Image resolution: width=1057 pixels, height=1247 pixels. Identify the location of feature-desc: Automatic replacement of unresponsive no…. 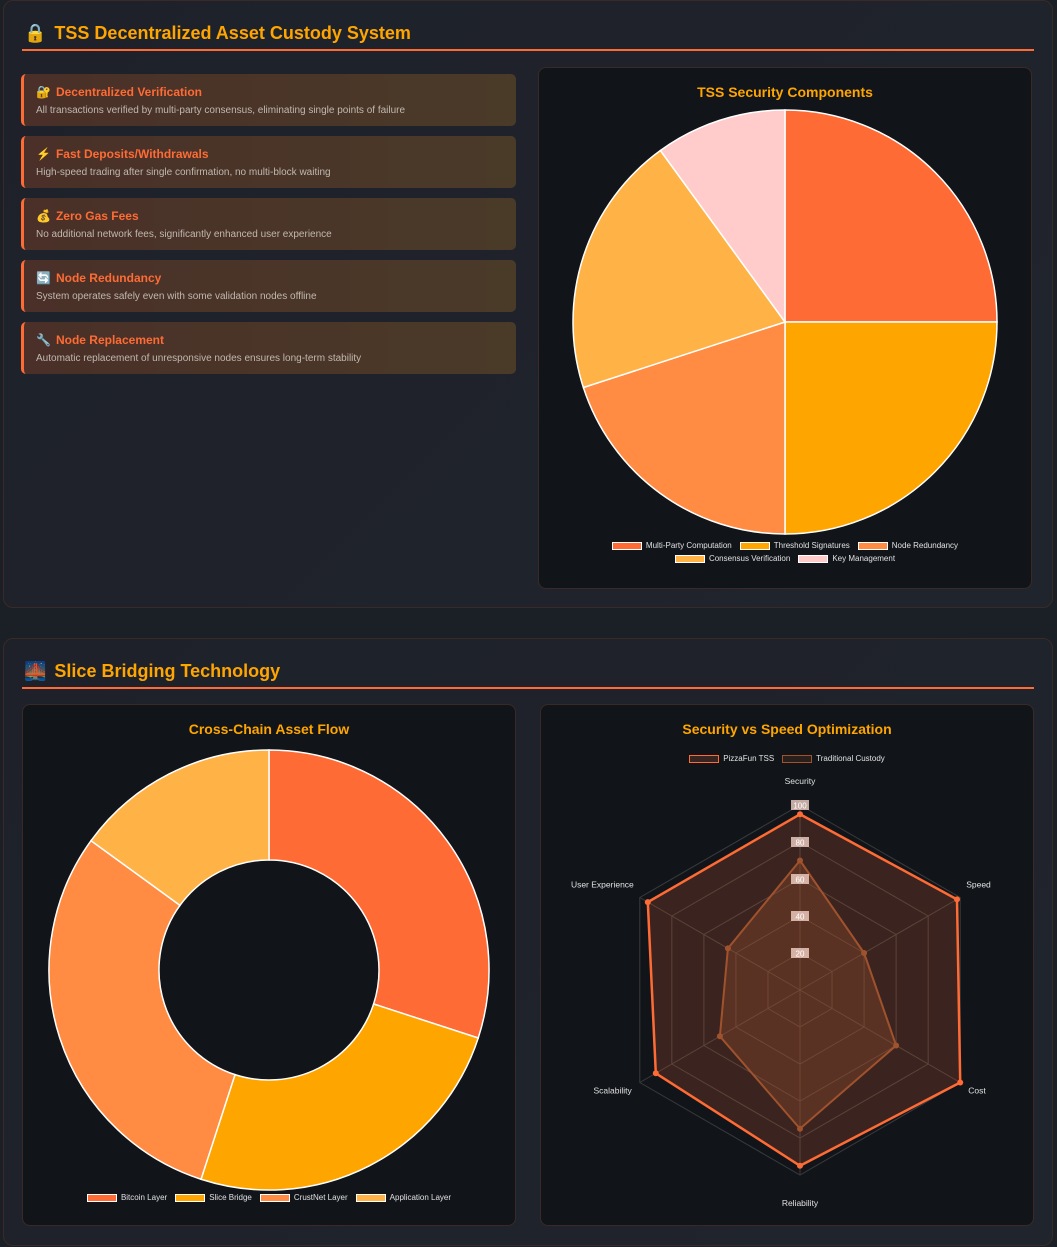
(199, 358).